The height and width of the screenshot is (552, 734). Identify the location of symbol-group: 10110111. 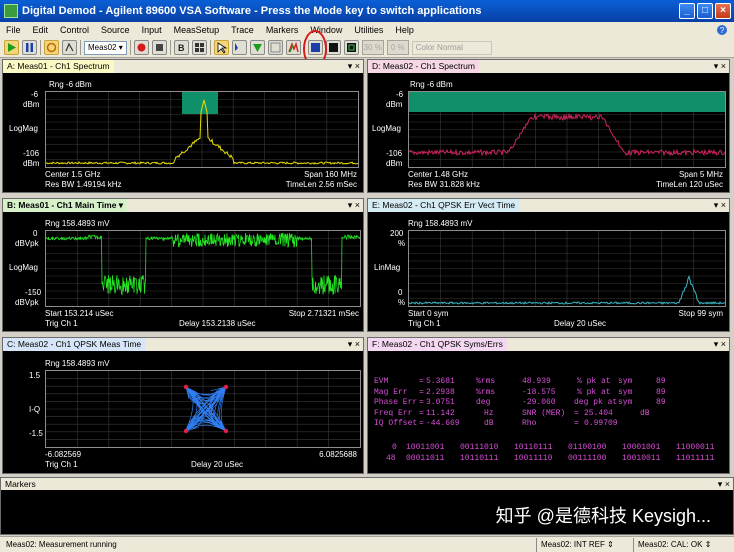
(479, 458).